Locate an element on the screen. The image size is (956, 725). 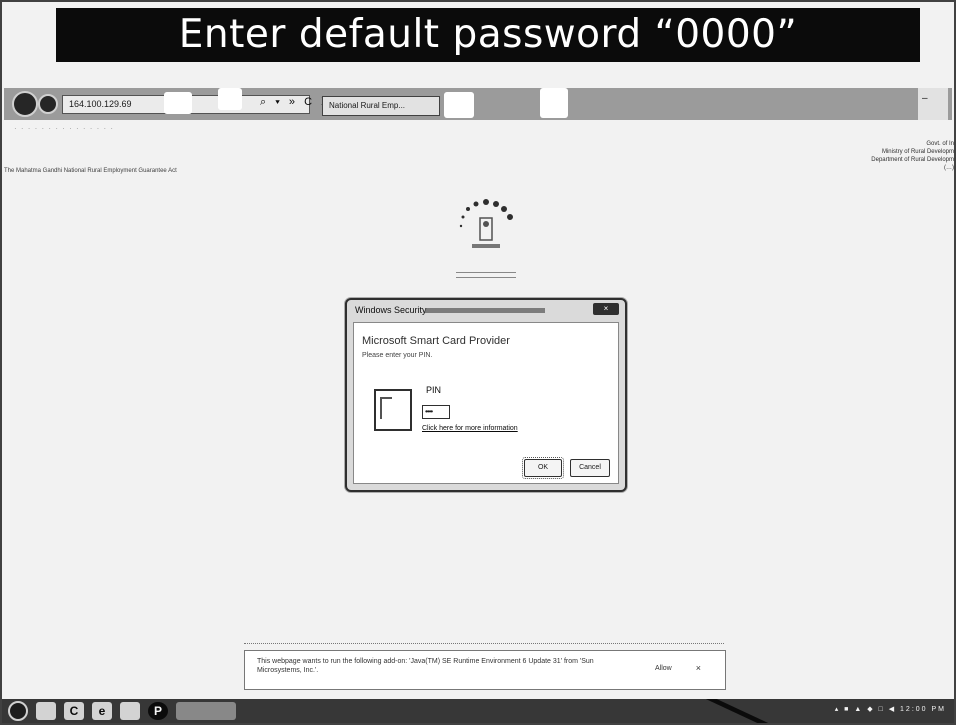
taskbar: C e P ▴ ■ ▲ ◆ □ ◀ 12:00 PM is located at coordinates (478, 711).